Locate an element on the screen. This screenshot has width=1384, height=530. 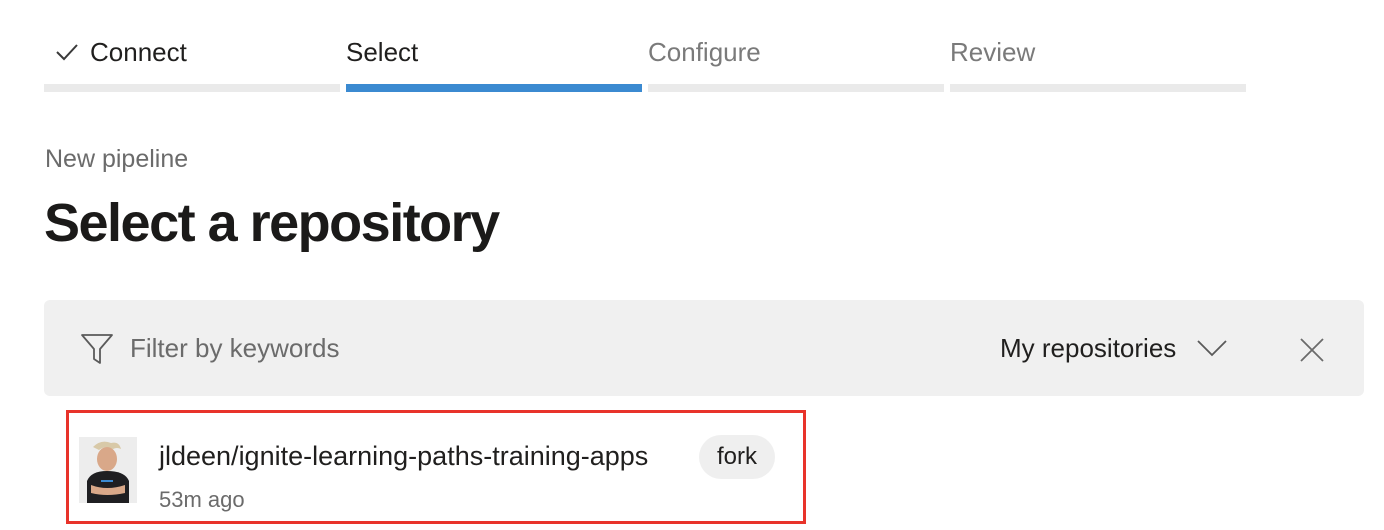
avatar is located at coordinates (108, 470).